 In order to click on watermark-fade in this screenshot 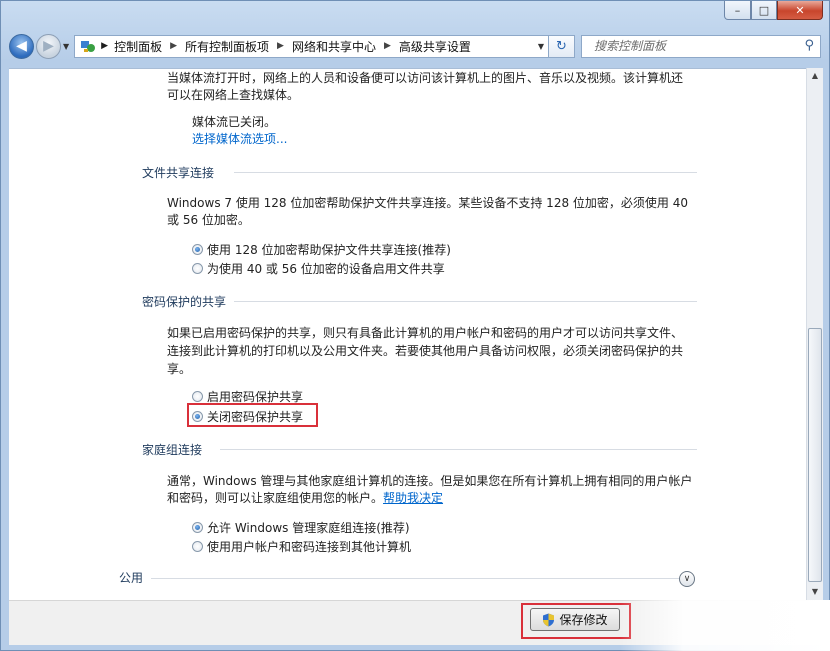, I will do `click(725, 625)`.